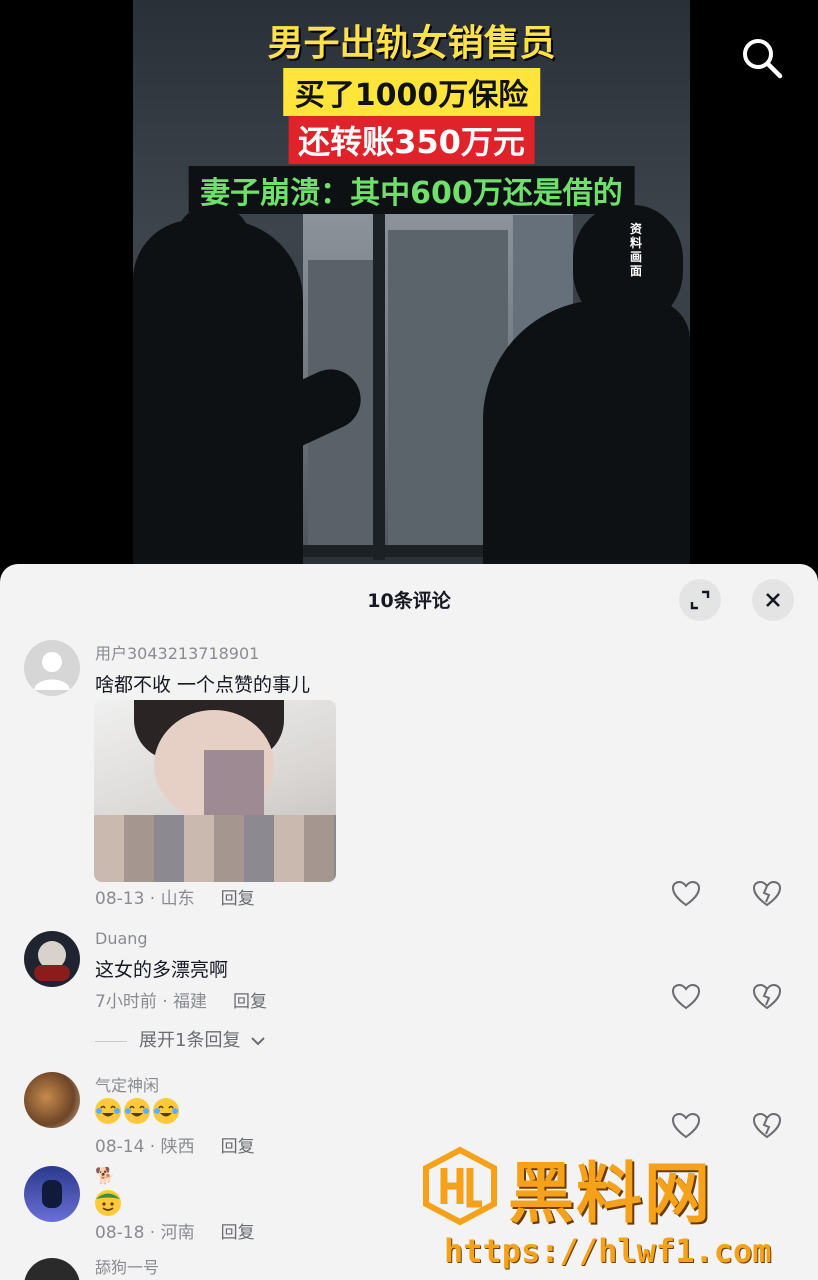 Image resolution: width=818 pixels, height=1280 pixels. Describe the element at coordinates (127, 1266) in the screenshot. I see `comment-username: 舔狗一号` at that location.